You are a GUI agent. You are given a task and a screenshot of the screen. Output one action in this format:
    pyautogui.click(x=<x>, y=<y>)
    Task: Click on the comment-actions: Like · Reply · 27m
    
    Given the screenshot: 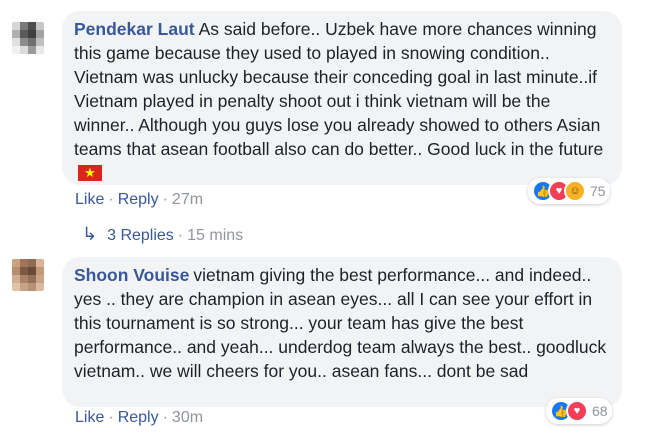 What is the action you would take?
    pyautogui.click(x=139, y=200)
    